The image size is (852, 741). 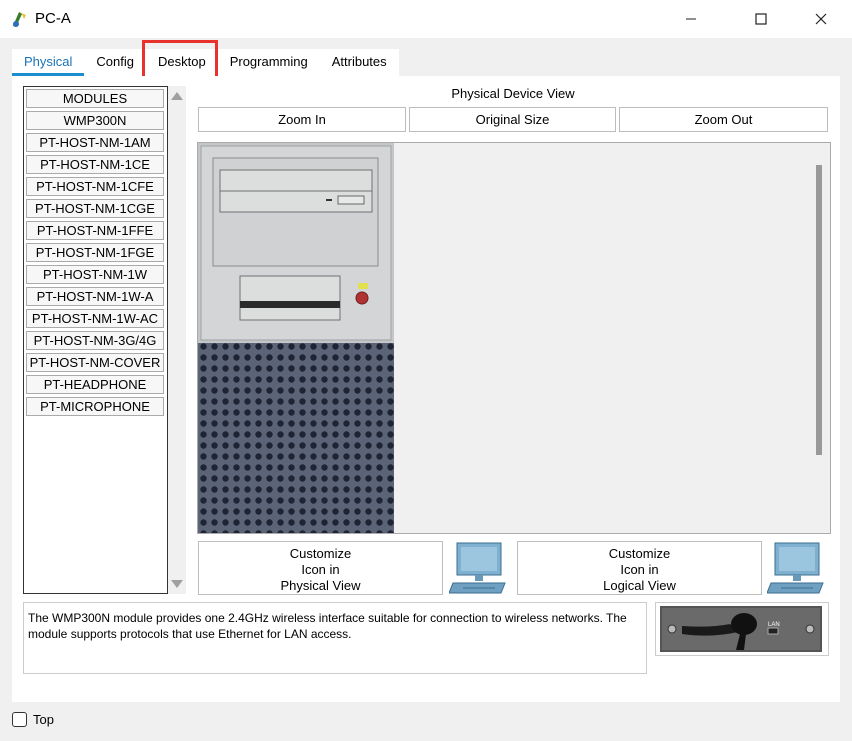 I want to click on module-item-3g4g: PT-HOST-NM-3G/4G, so click(x=95, y=340).